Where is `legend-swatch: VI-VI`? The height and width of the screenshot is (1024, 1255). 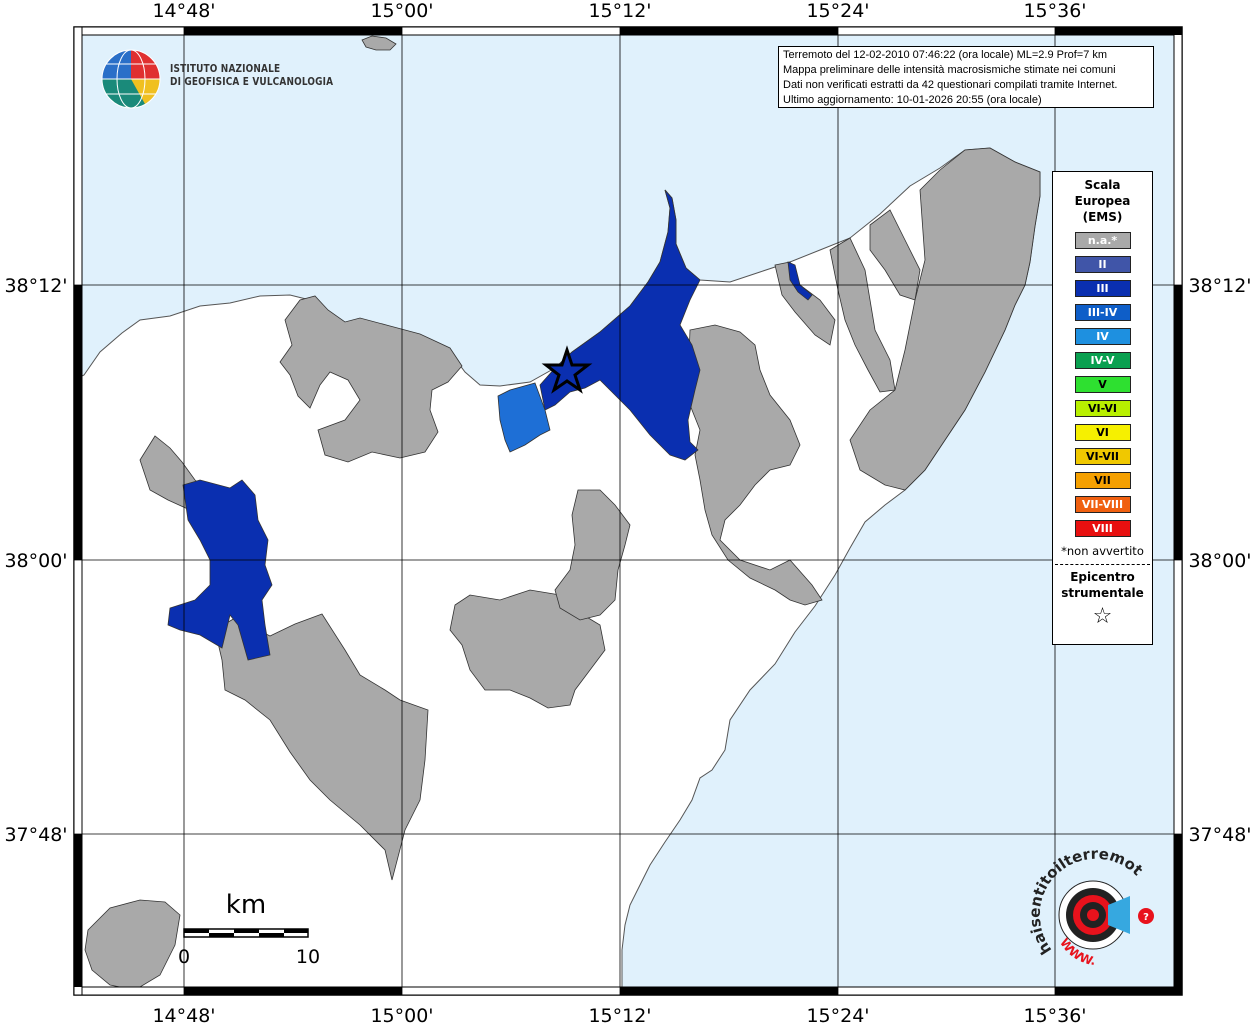 legend-swatch: VI-VI is located at coordinates (1102, 408).